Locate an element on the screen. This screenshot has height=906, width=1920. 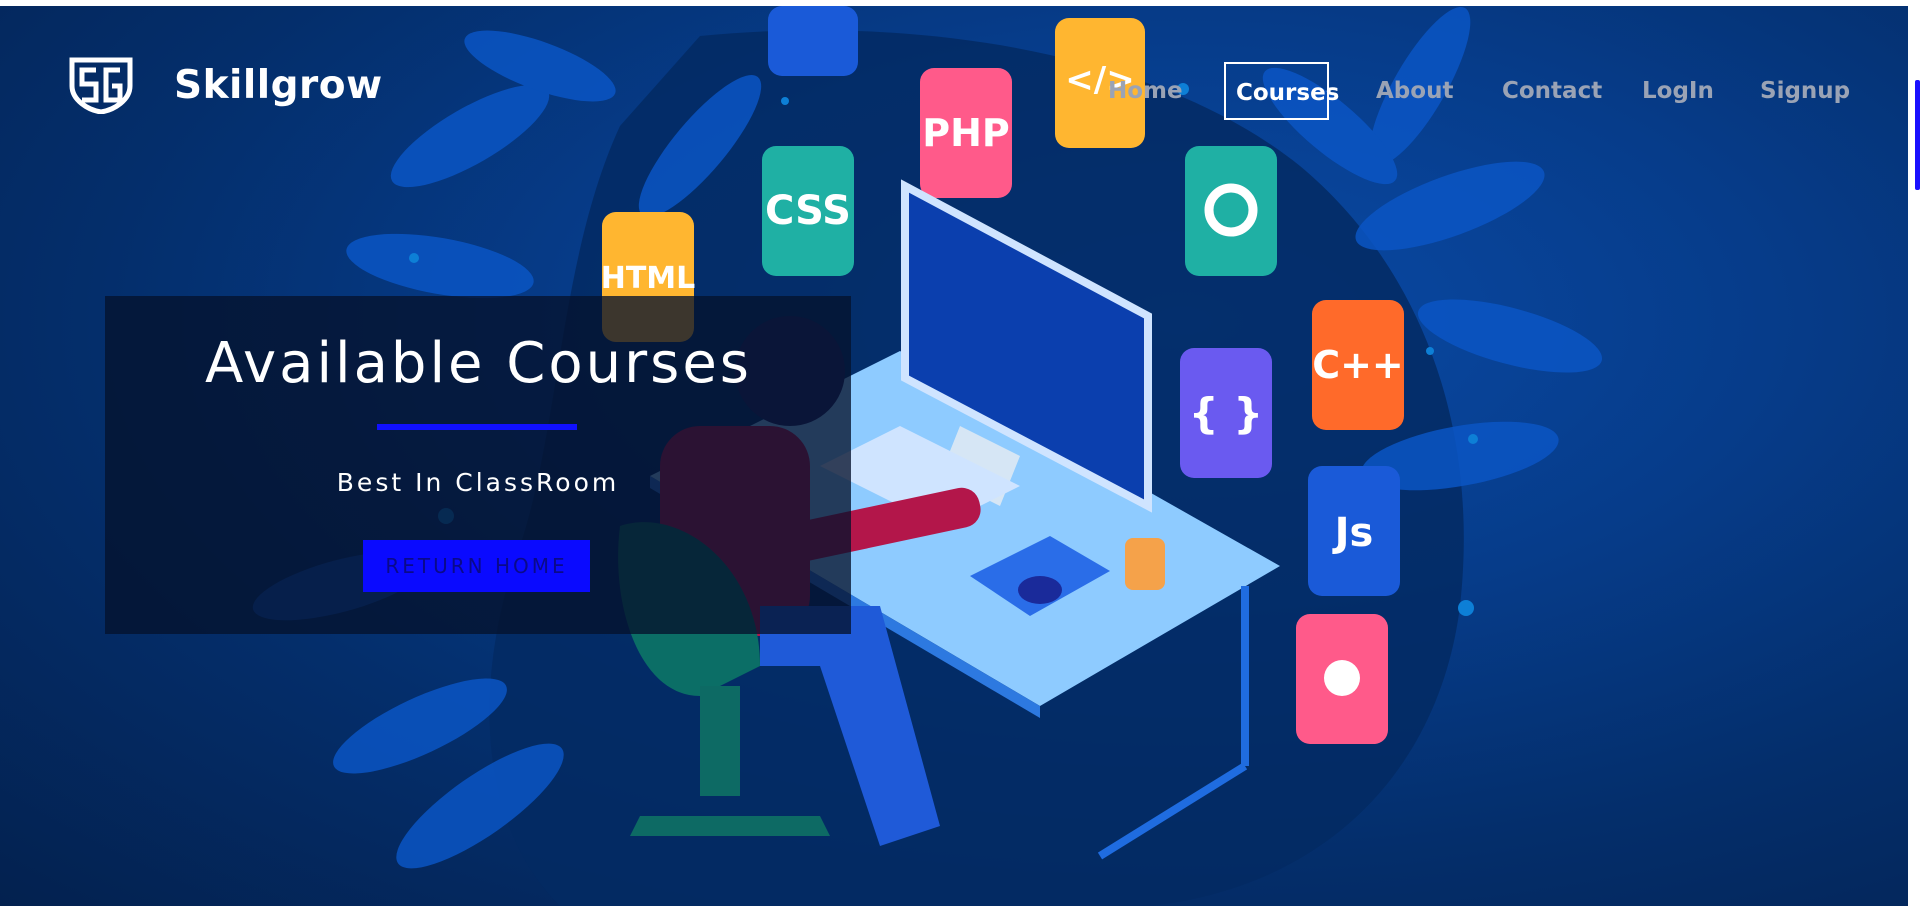
page-title: Available Courses is located at coordinates (478, 363).